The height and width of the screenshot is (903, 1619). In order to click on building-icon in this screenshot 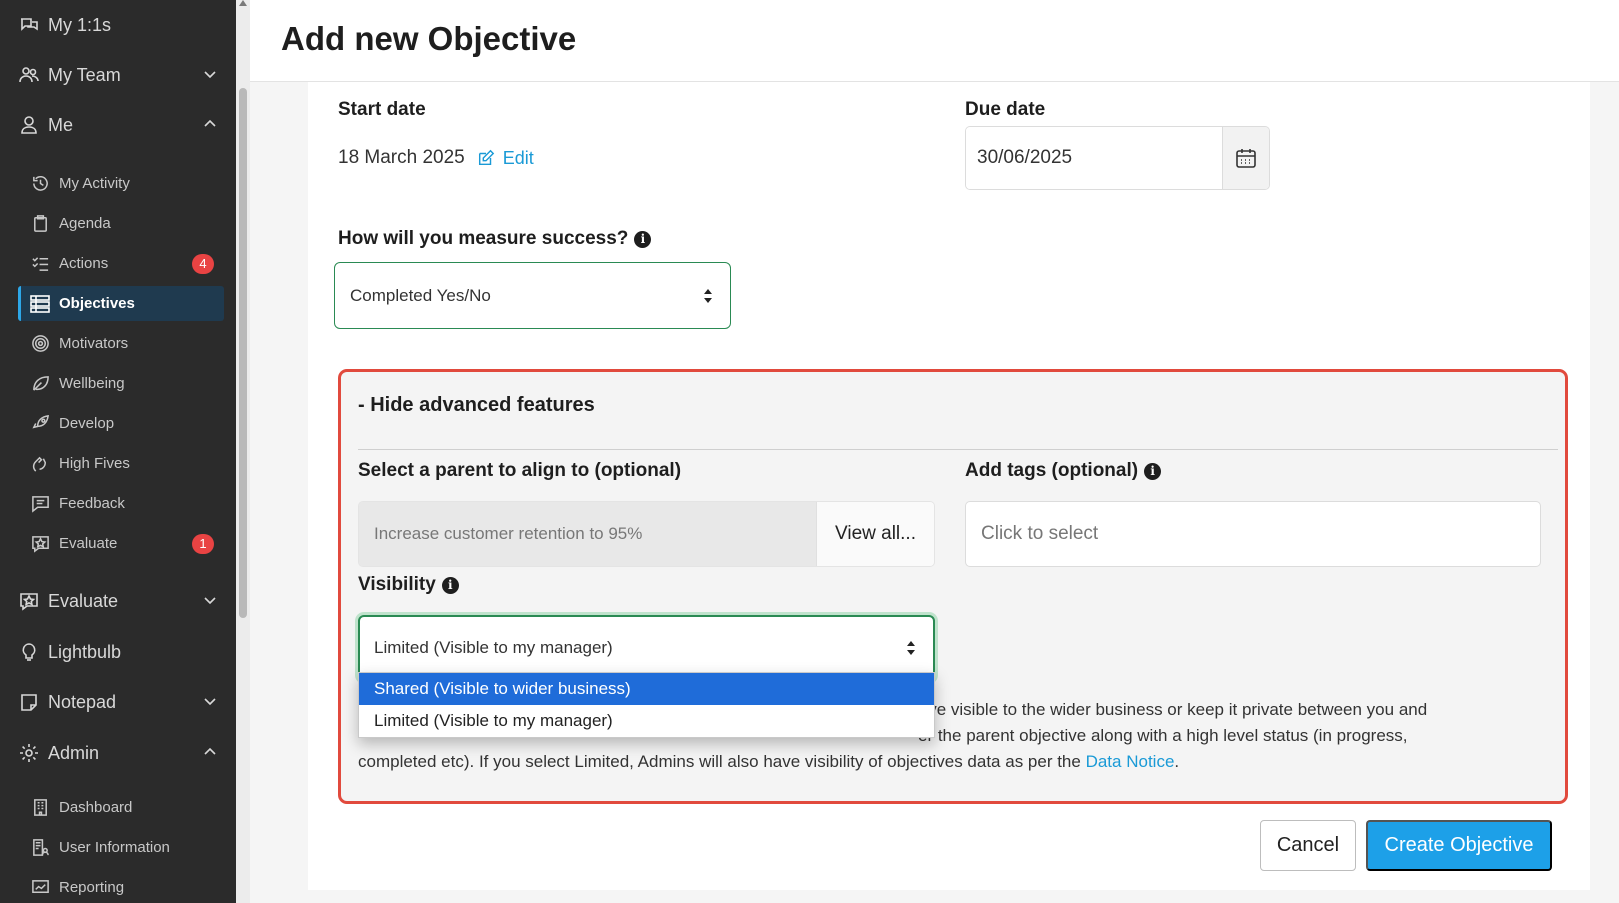, I will do `click(40, 808)`.